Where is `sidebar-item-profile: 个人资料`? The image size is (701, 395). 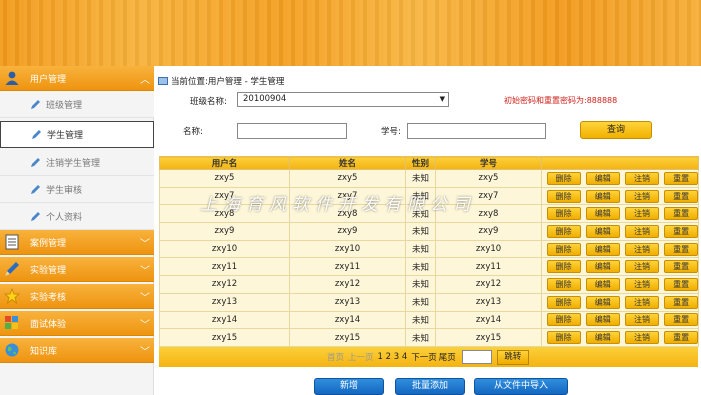
sidebar-item-profile: 个人资料 is located at coordinates (77, 216).